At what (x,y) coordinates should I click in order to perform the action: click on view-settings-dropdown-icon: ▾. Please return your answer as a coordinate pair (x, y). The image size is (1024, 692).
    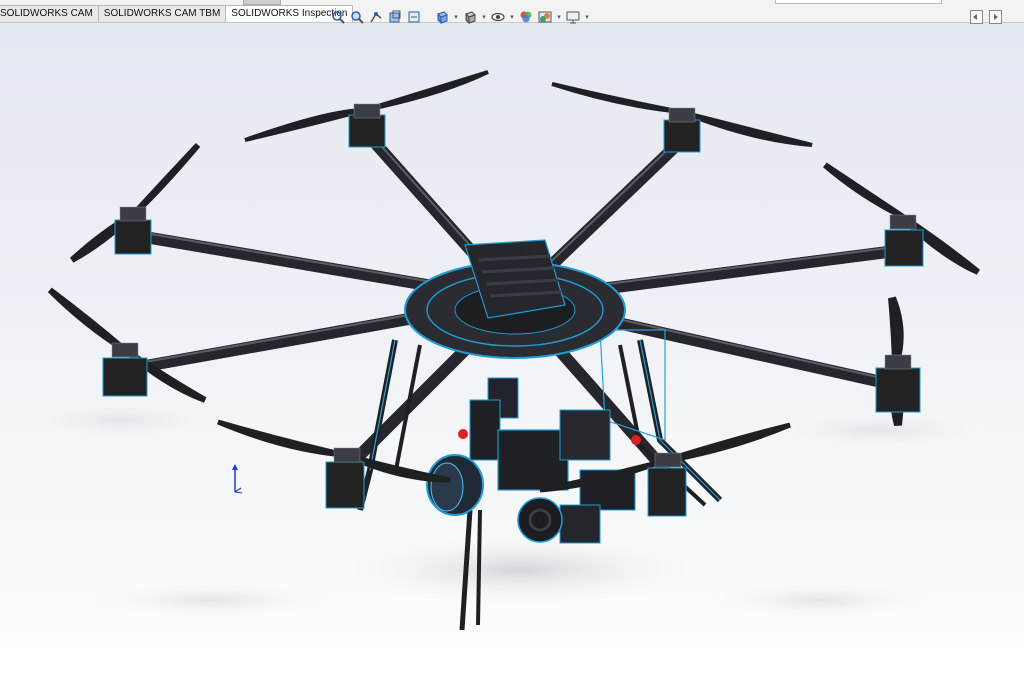
    Looking at the image, I should click on (587, 17).